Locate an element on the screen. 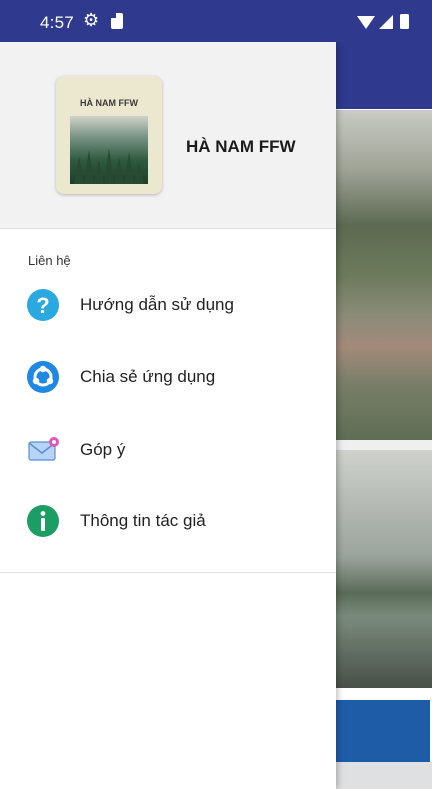 The image size is (432, 789). share-icon is located at coordinates (43, 377).